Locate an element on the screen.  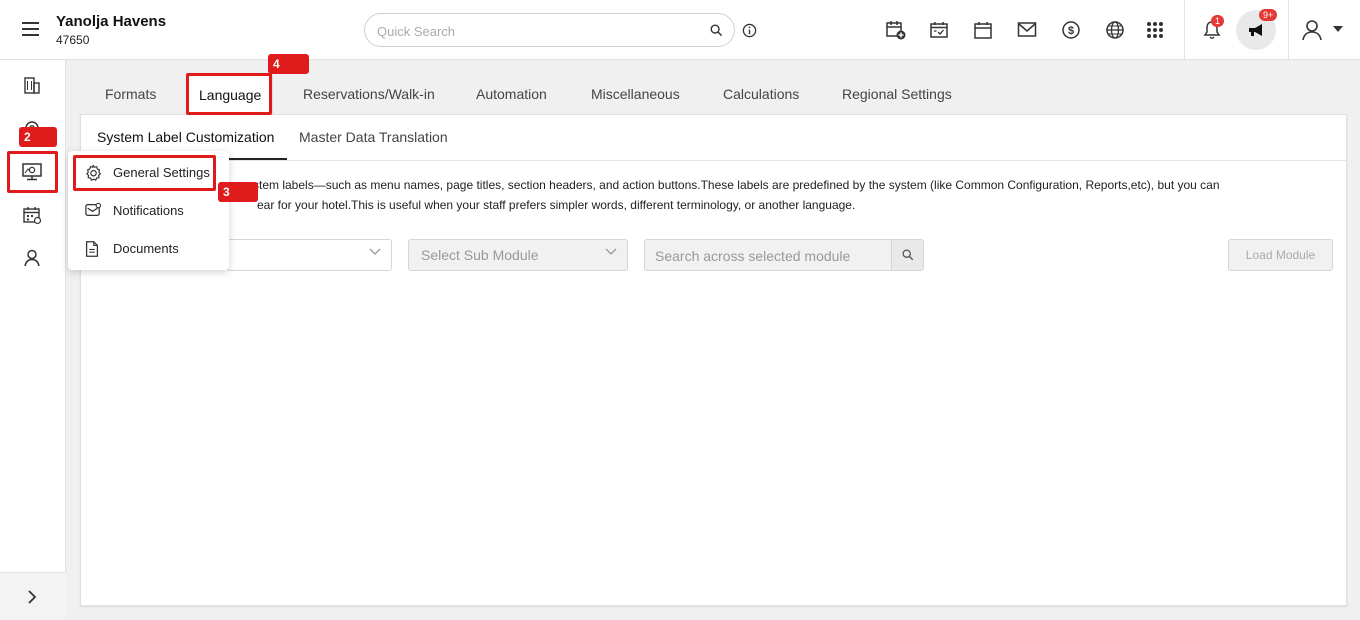
tab-regional-settings: Regional Settings is located at coordinates (897, 95).